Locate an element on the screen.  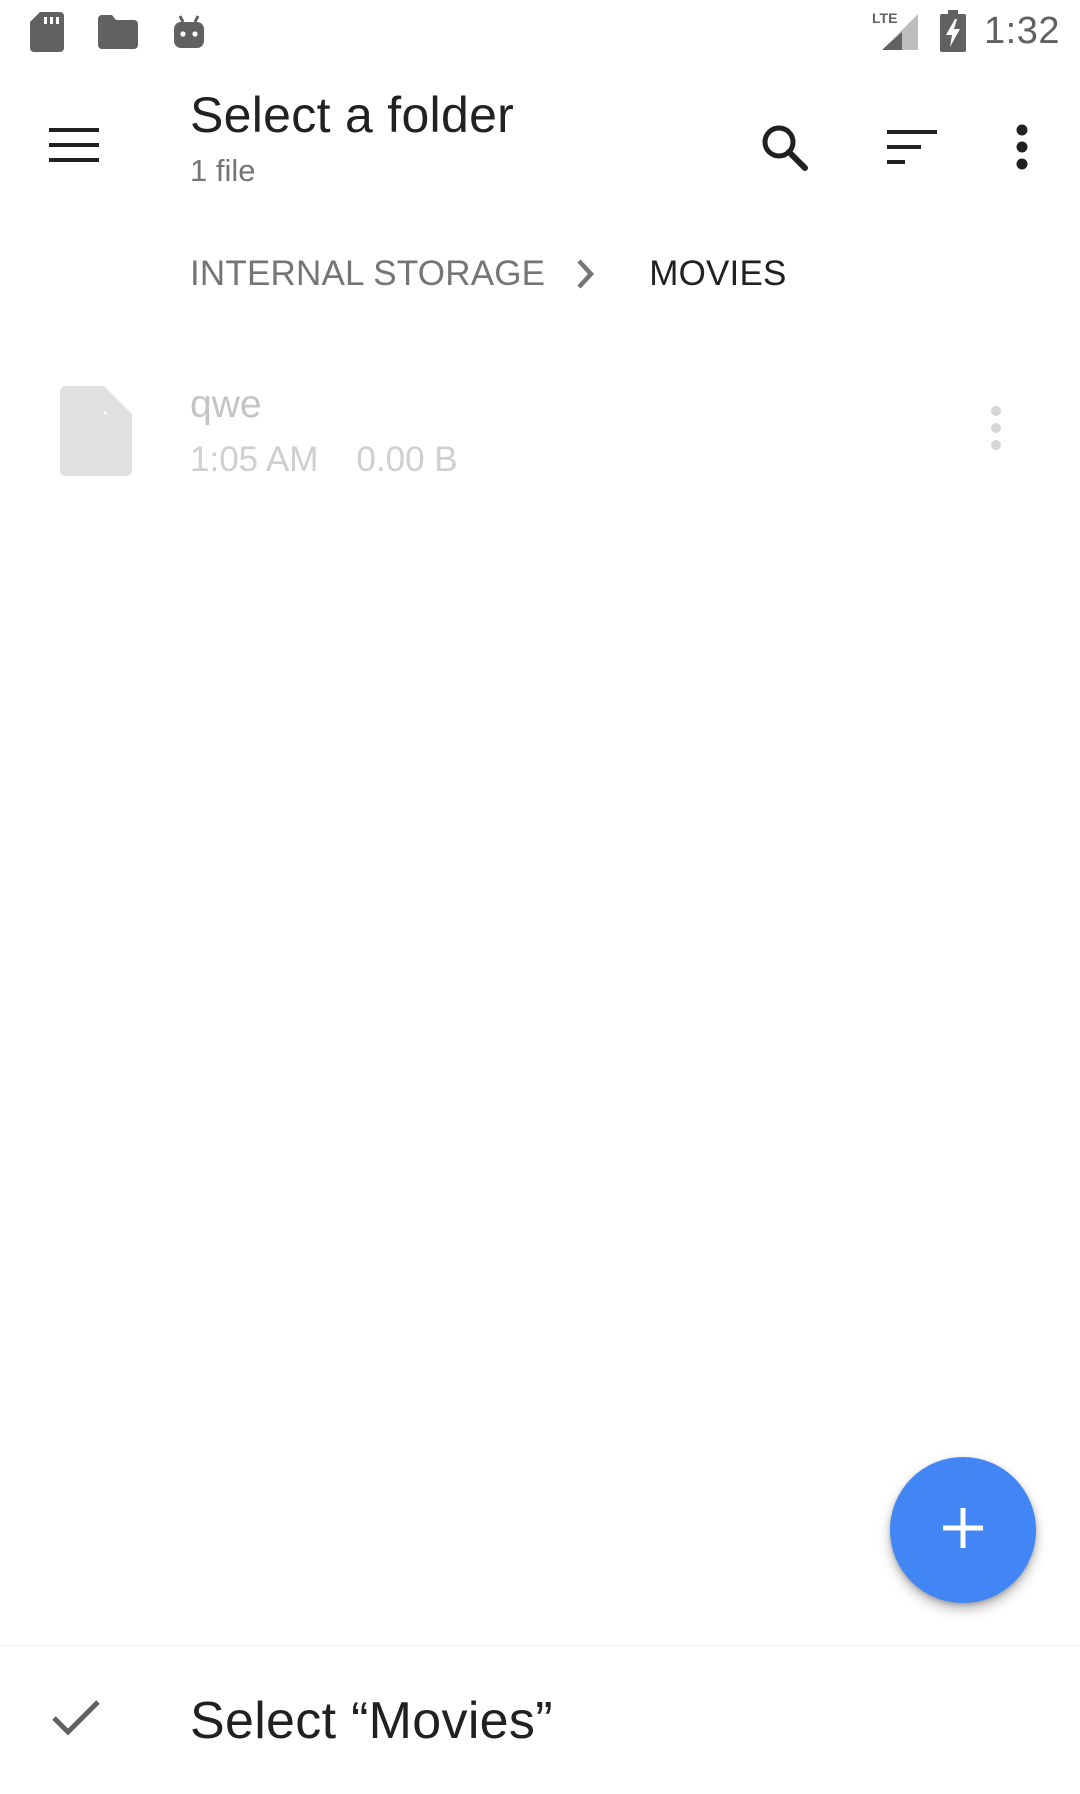
clock: 1:32 is located at coordinates (1022, 30).